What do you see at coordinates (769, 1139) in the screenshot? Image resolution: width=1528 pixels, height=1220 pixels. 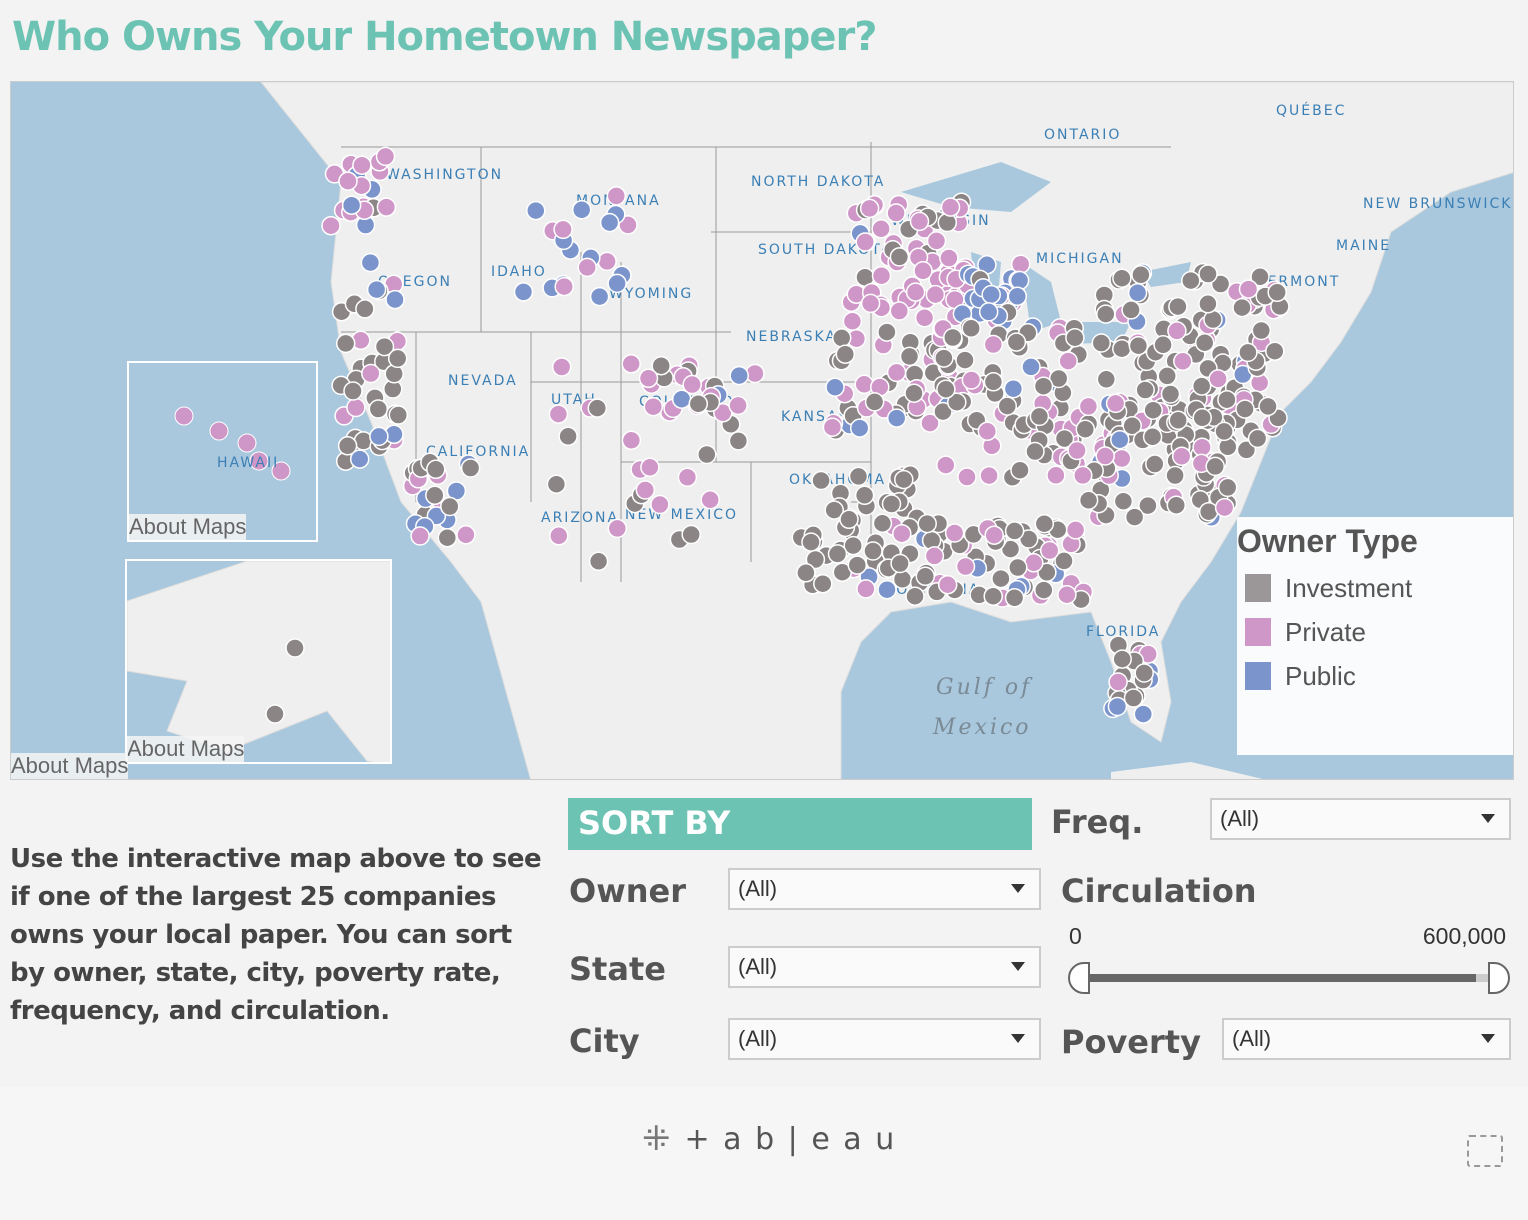 I see `tableau-logo: ⁜ + a b | e a u` at bounding box center [769, 1139].